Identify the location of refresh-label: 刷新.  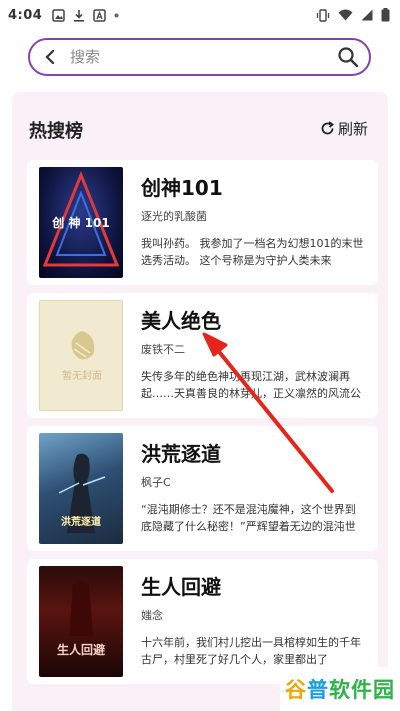
(352, 129).